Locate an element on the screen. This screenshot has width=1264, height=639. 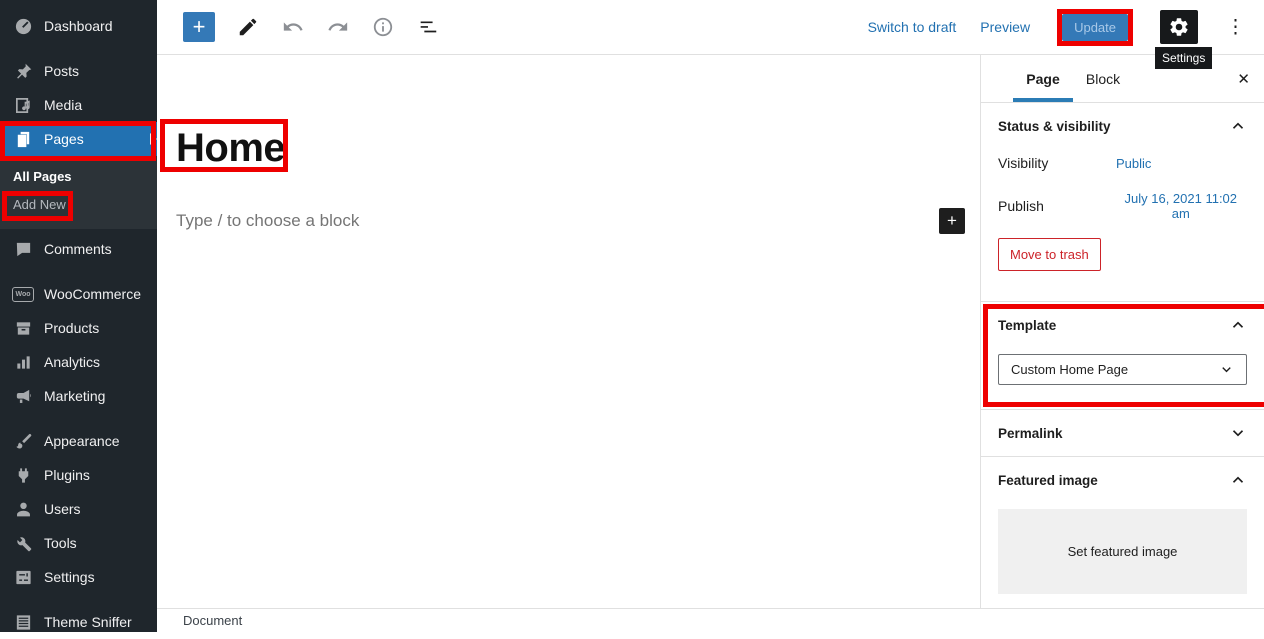
template-select: Custom Home Page is located at coordinates (1122, 370).